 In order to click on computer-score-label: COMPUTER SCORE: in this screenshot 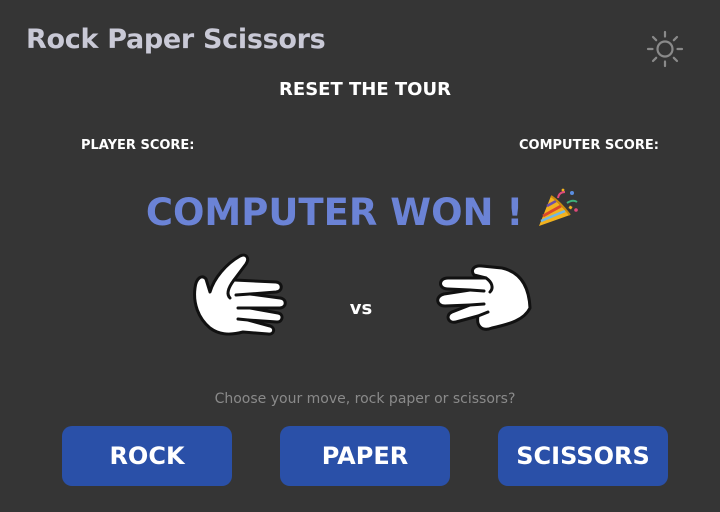, I will do `click(589, 145)`.